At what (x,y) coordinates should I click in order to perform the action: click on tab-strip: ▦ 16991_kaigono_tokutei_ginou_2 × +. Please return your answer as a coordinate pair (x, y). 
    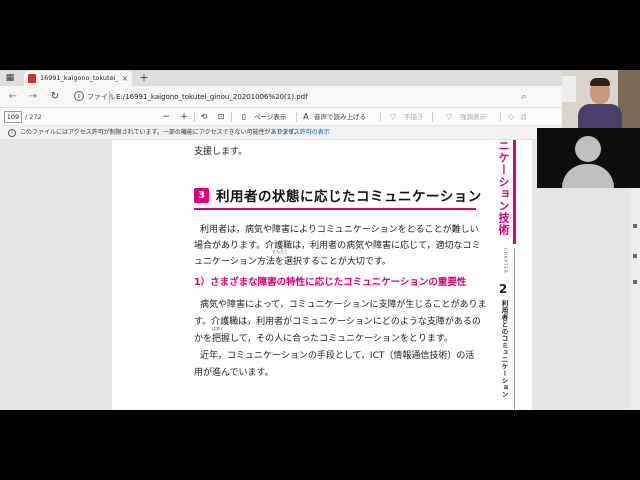
    Looking at the image, I should click on (320, 78).